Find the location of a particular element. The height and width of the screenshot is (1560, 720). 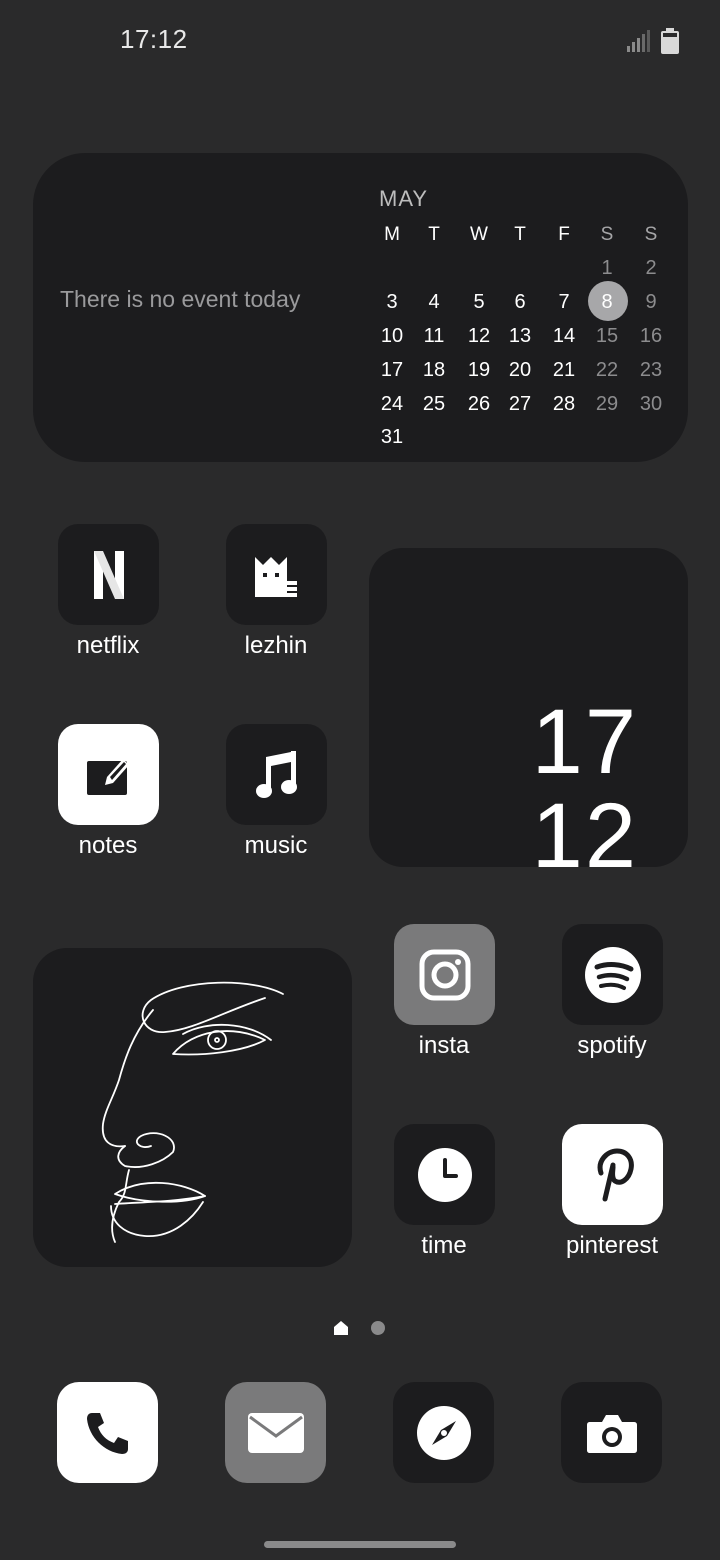

pinterest-app is located at coordinates (612, 1174).